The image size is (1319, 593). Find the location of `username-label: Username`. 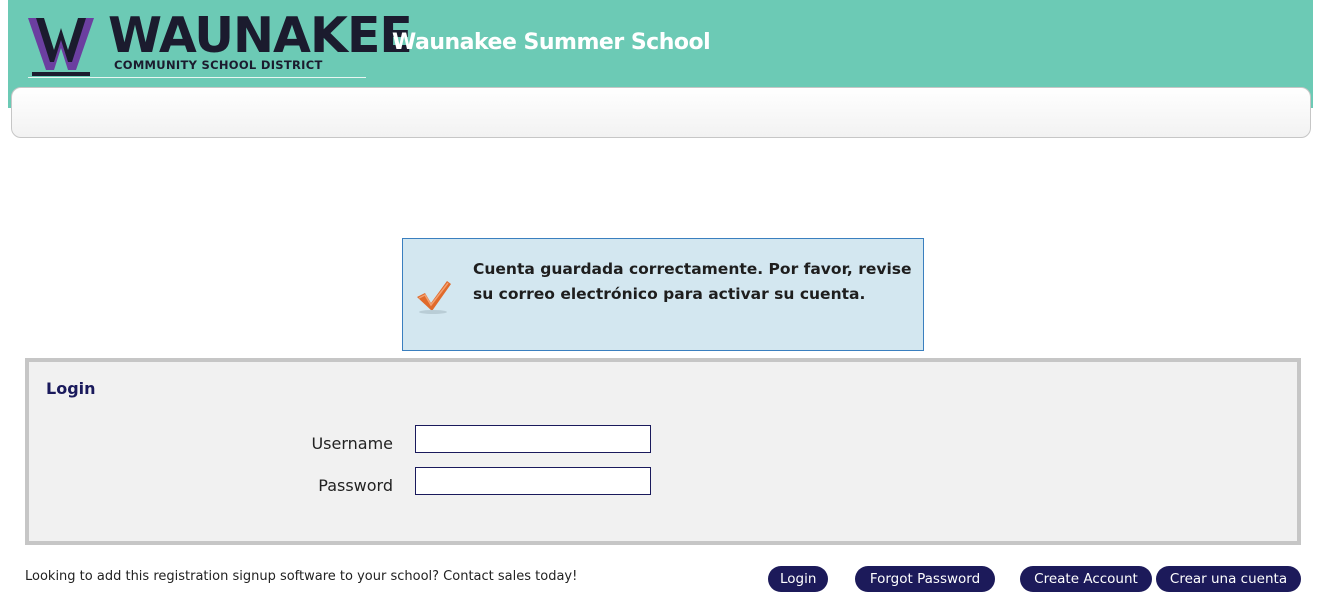

username-label: Username is located at coordinates (352, 443).